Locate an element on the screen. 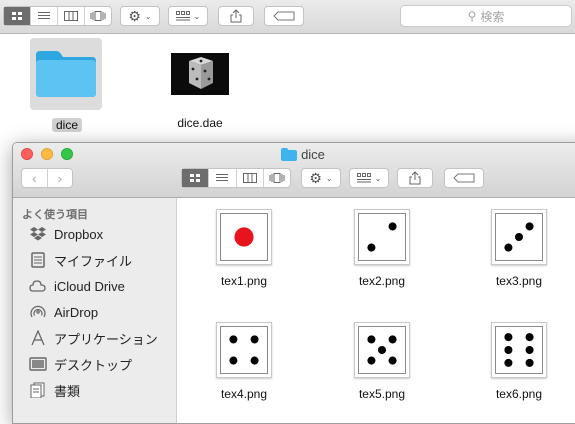  sidebar-item-documents: 書類 is located at coordinates (54, 390).